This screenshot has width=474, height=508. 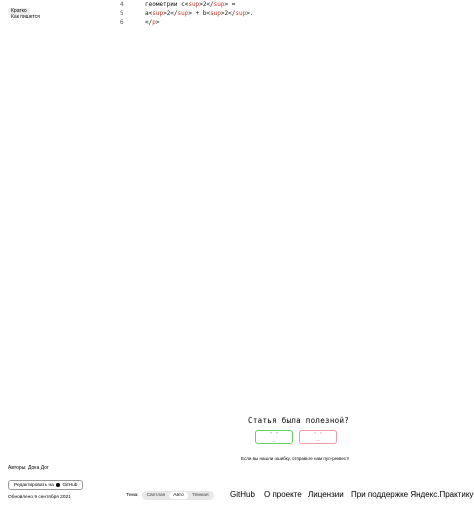 I want to click on sad-face-icon: ° ° ︵, so click(x=318, y=437).